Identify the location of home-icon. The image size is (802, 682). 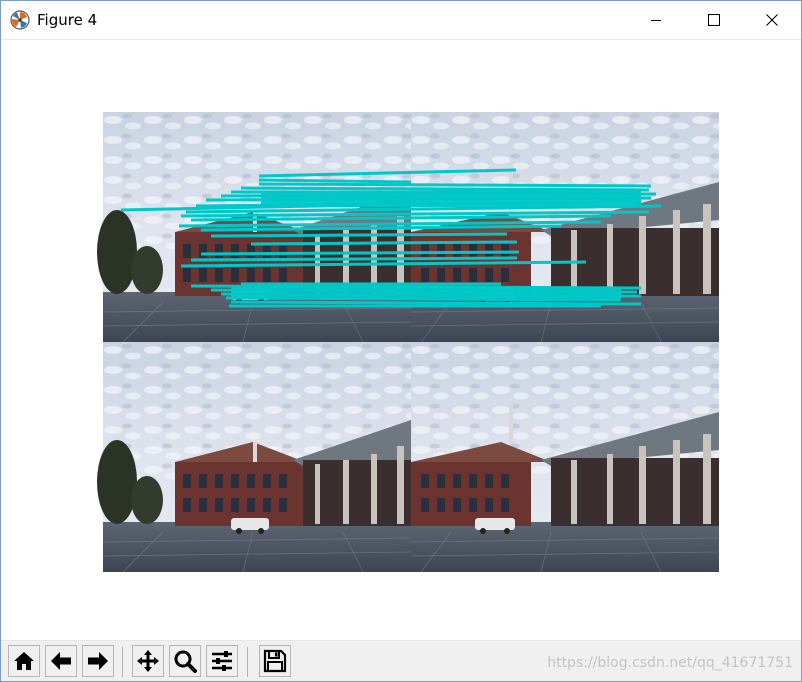
(24, 661).